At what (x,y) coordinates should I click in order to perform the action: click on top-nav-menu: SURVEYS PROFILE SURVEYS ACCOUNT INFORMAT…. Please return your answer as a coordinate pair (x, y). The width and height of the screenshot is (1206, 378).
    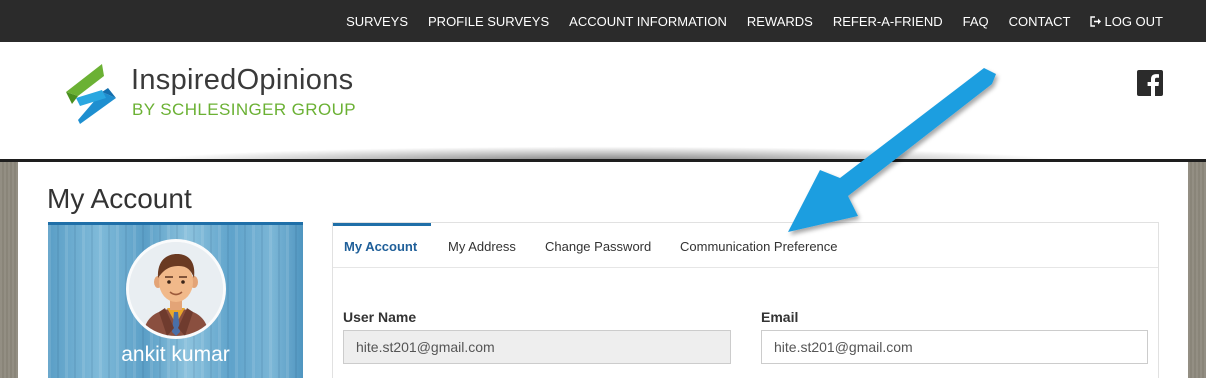
    Looking at the image, I should click on (744, 21).